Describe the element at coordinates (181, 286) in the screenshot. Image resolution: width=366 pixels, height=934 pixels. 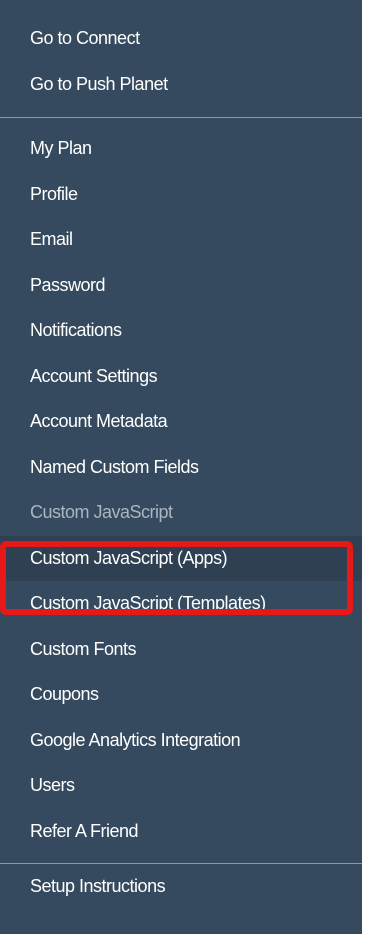
I see `menu-item-password: Password` at that location.